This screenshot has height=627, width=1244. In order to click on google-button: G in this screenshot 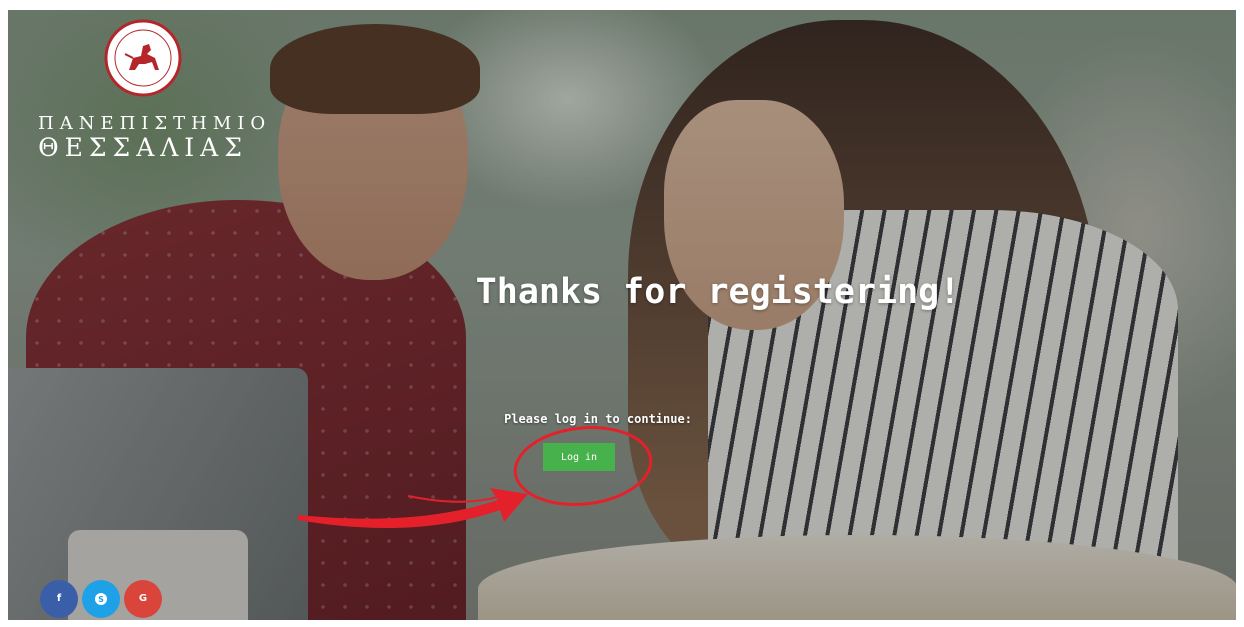, I will do `click(143, 599)`.